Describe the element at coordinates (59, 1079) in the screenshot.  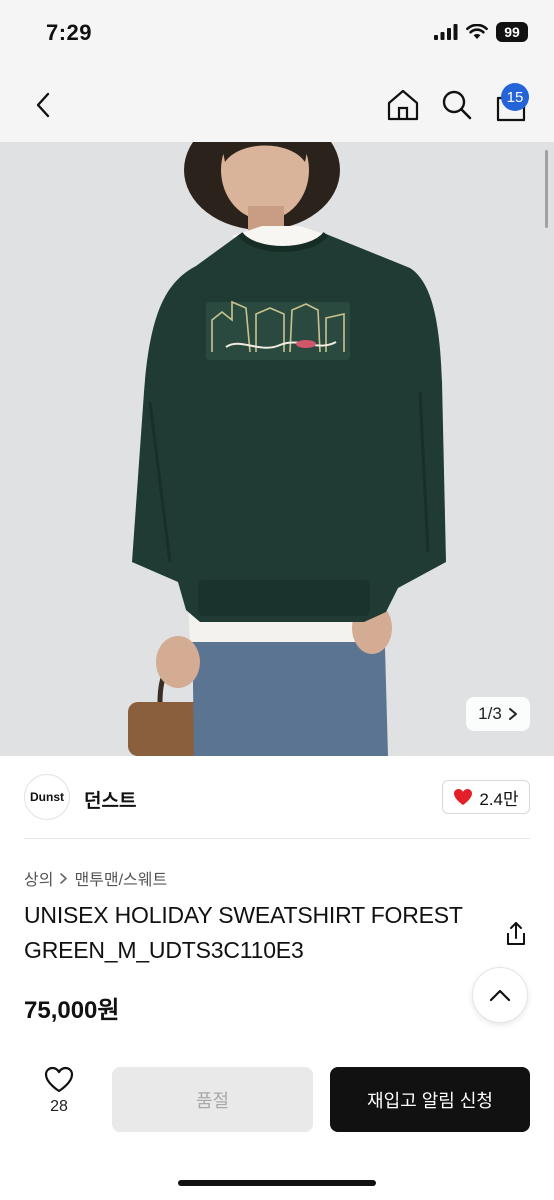
I see `heart-outline-icon` at that location.